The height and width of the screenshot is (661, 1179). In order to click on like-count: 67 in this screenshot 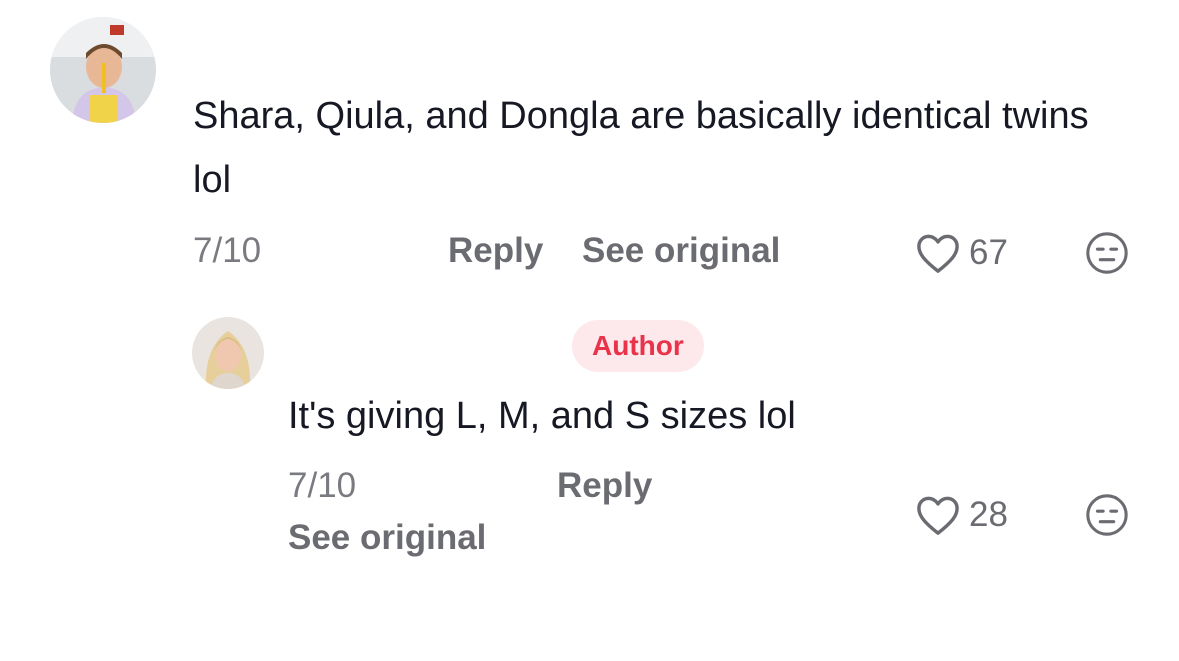, I will do `click(988, 252)`.